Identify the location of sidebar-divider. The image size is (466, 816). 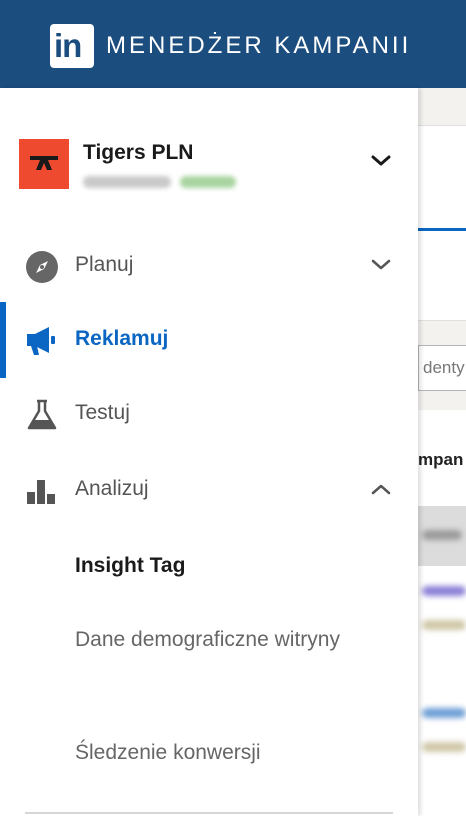
(209, 813).